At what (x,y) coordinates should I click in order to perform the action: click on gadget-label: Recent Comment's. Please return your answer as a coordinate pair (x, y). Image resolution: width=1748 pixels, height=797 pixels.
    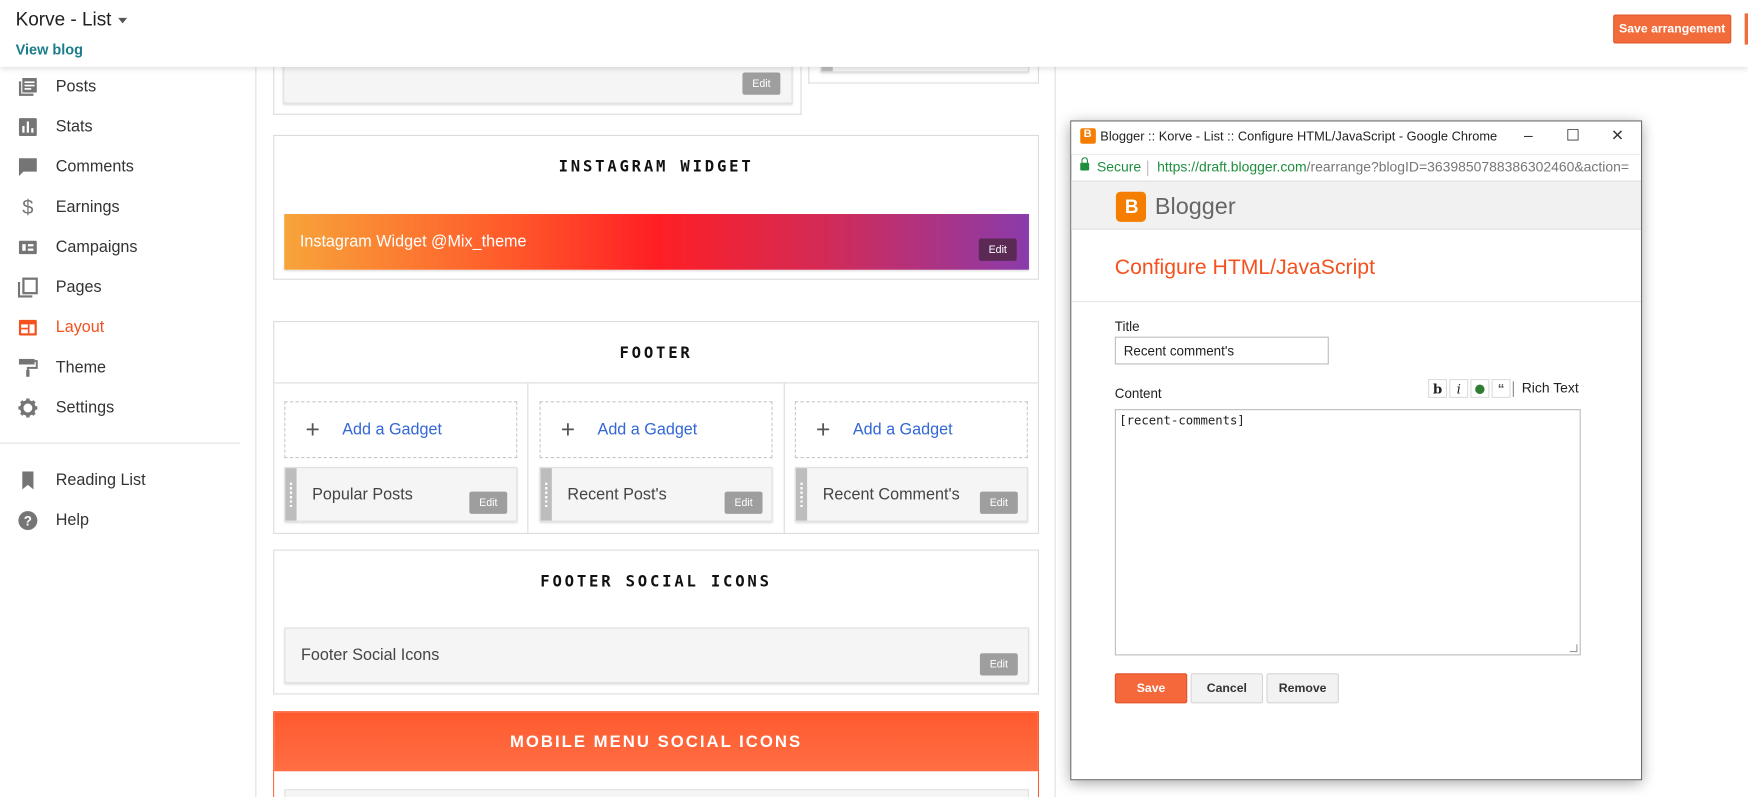
    Looking at the image, I should click on (891, 494).